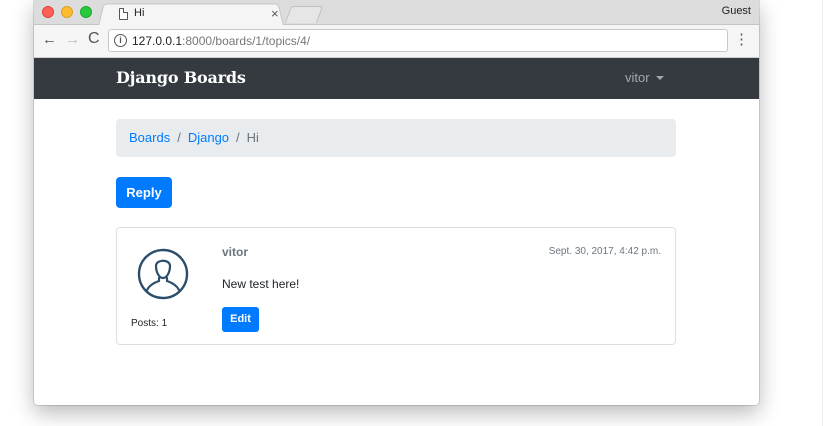 This screenshot has height=426, width=837. Describe the element at coordinates (418, 40) in the screenshot. I see `address-bar: i 127.0.0.1:8000/boards/1/topics/4/` at that location.